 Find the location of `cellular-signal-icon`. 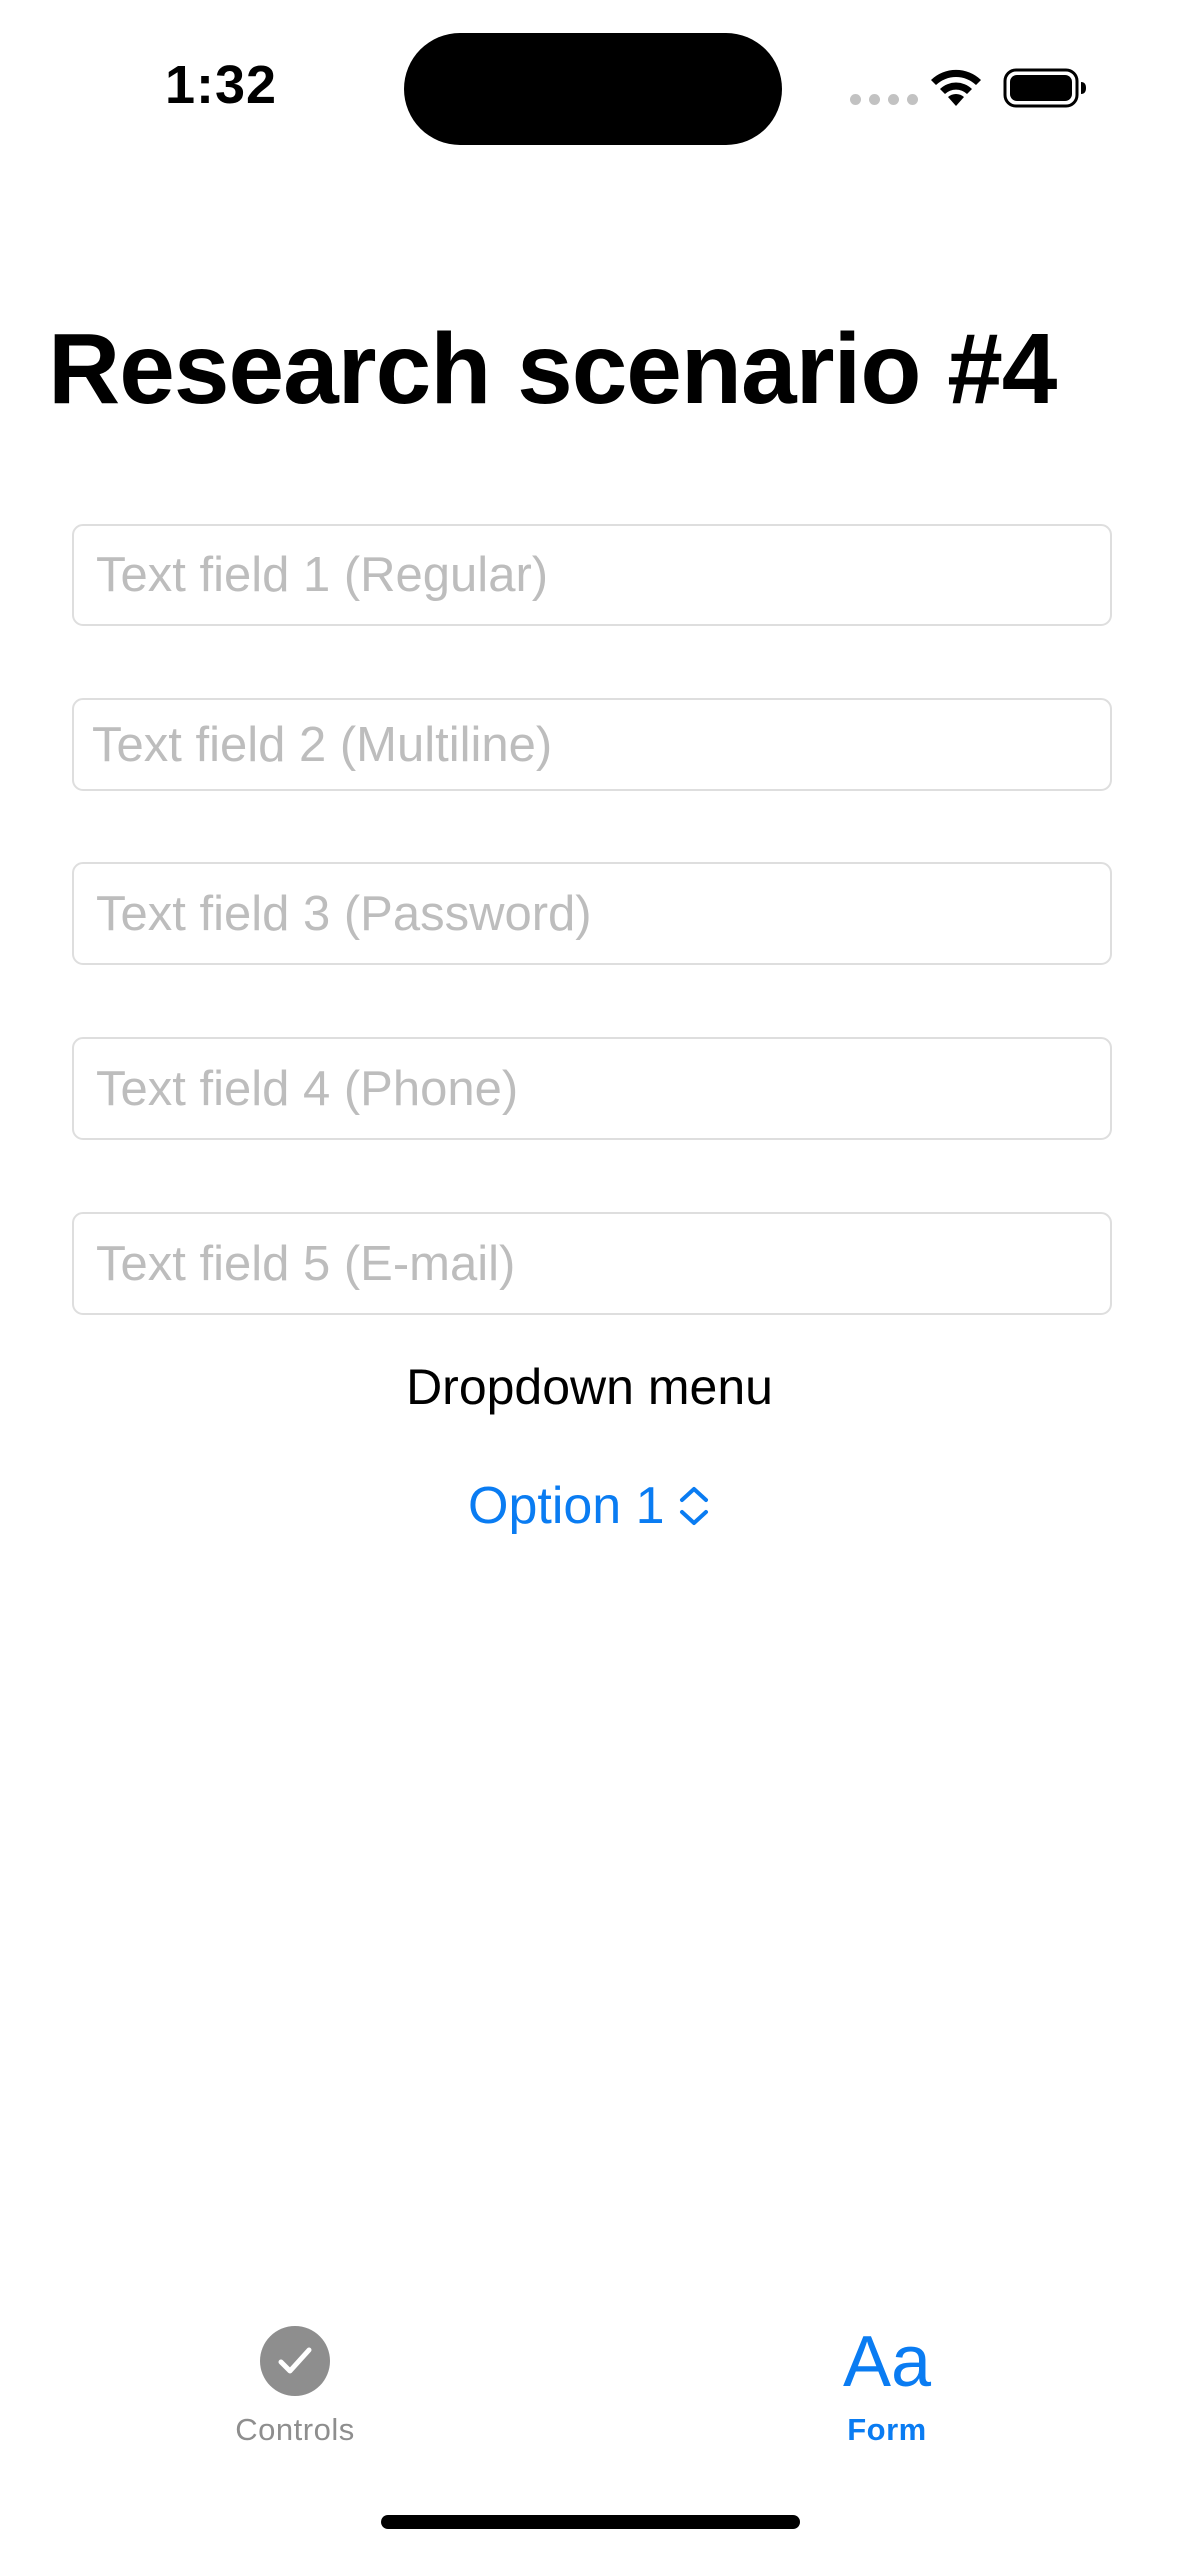

cellular-signal-icon is located at coordinates (884, 99).